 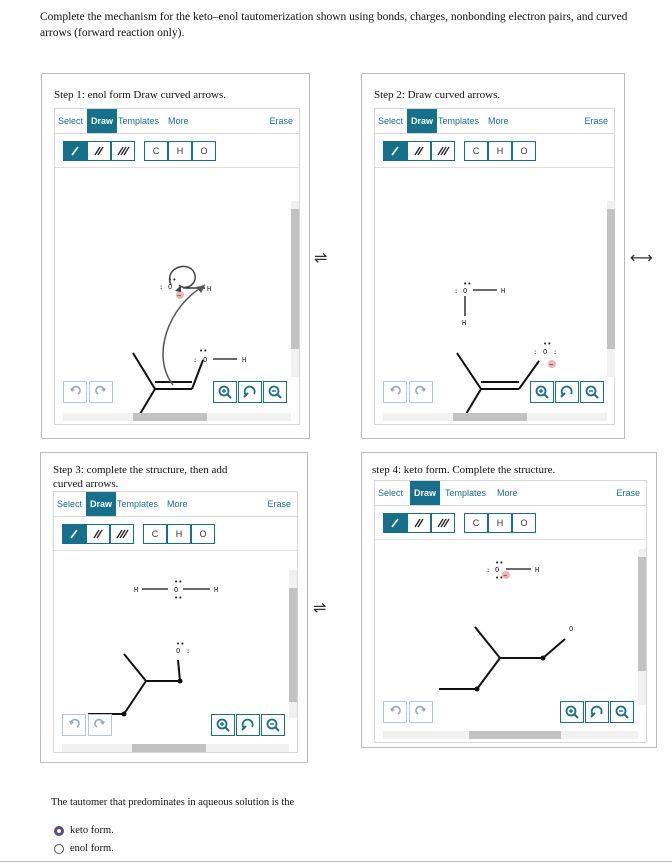 I want to click on drawing-canvas: •• : O H H •• : O : −, so click(x=491, y=292).